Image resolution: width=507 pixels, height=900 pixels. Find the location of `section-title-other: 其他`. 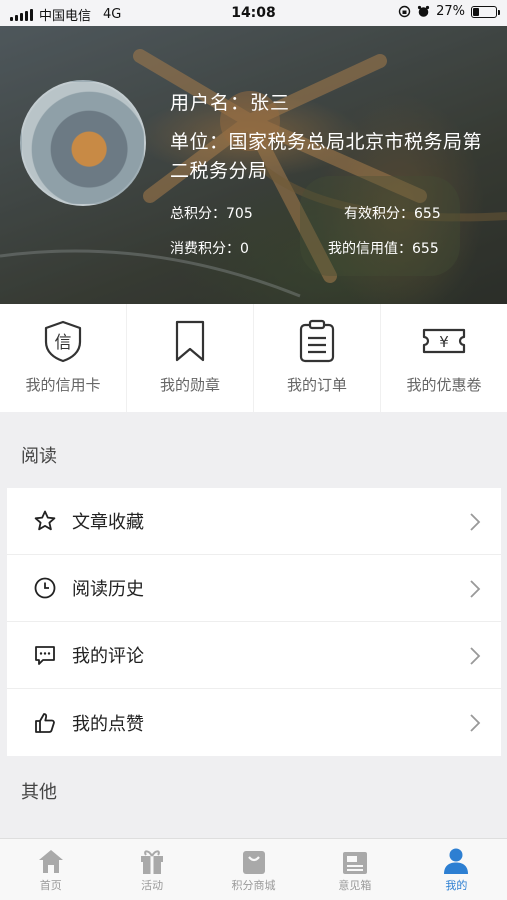

section-title-other: 其他 is located at coordinates (39, 792).